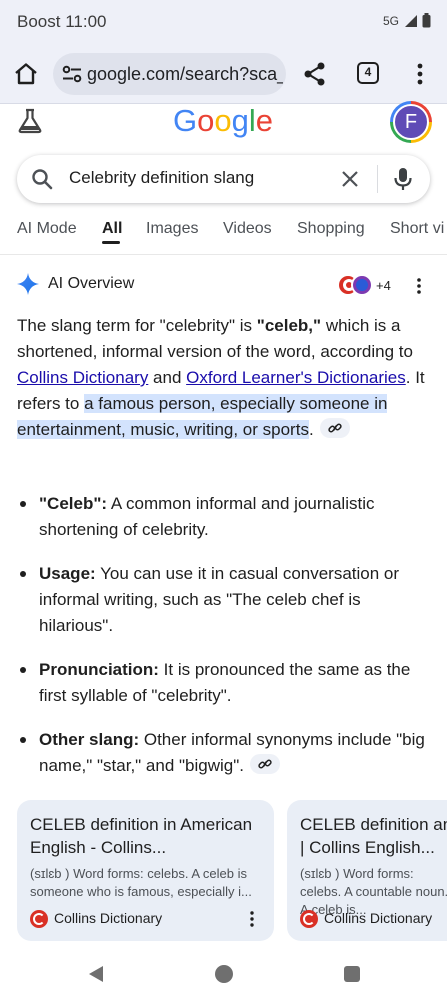 This screenshot has height=1000, width=447. Describe the element at coordinates (377, 179) in the screenshot. I see `search-divider` at that location.